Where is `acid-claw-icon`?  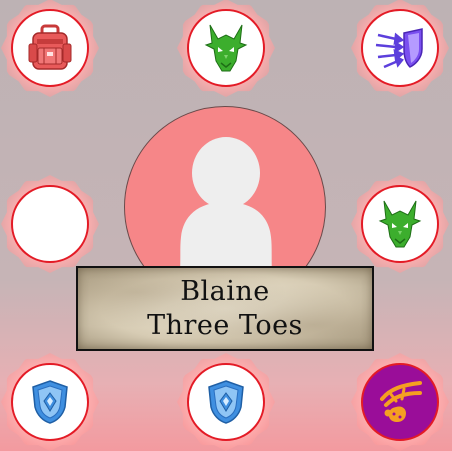
acid-claw-icon is located at coordinates (401, 401).